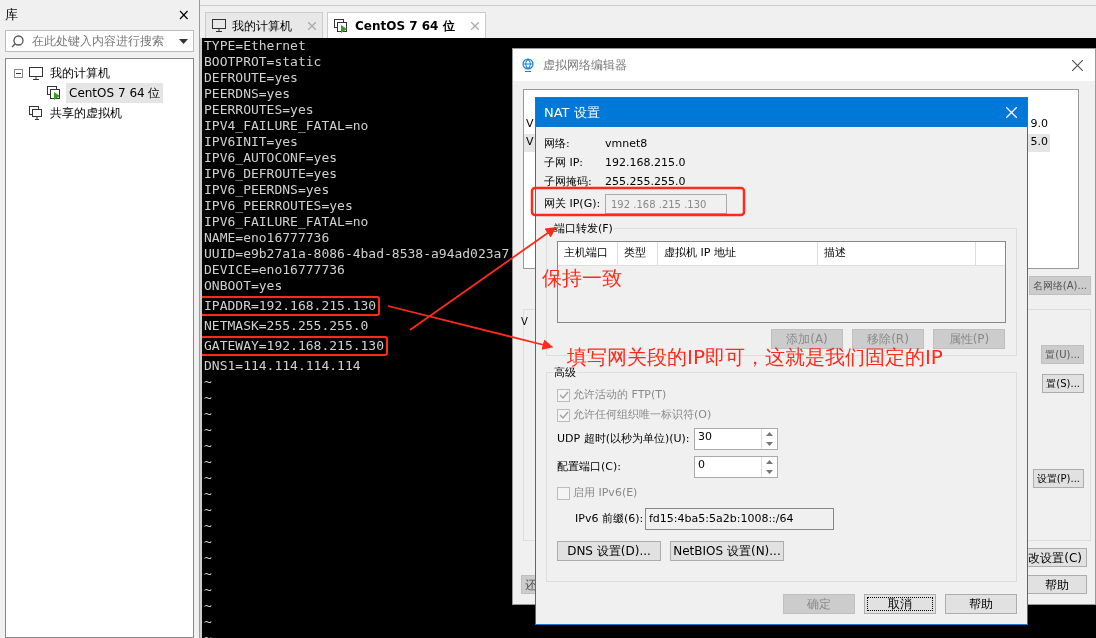 The width and height of the screenshot is (1096, 638). Describe the element at coordinates (183, 41) in the screenshot. I see `dropdown-icon` at that location.